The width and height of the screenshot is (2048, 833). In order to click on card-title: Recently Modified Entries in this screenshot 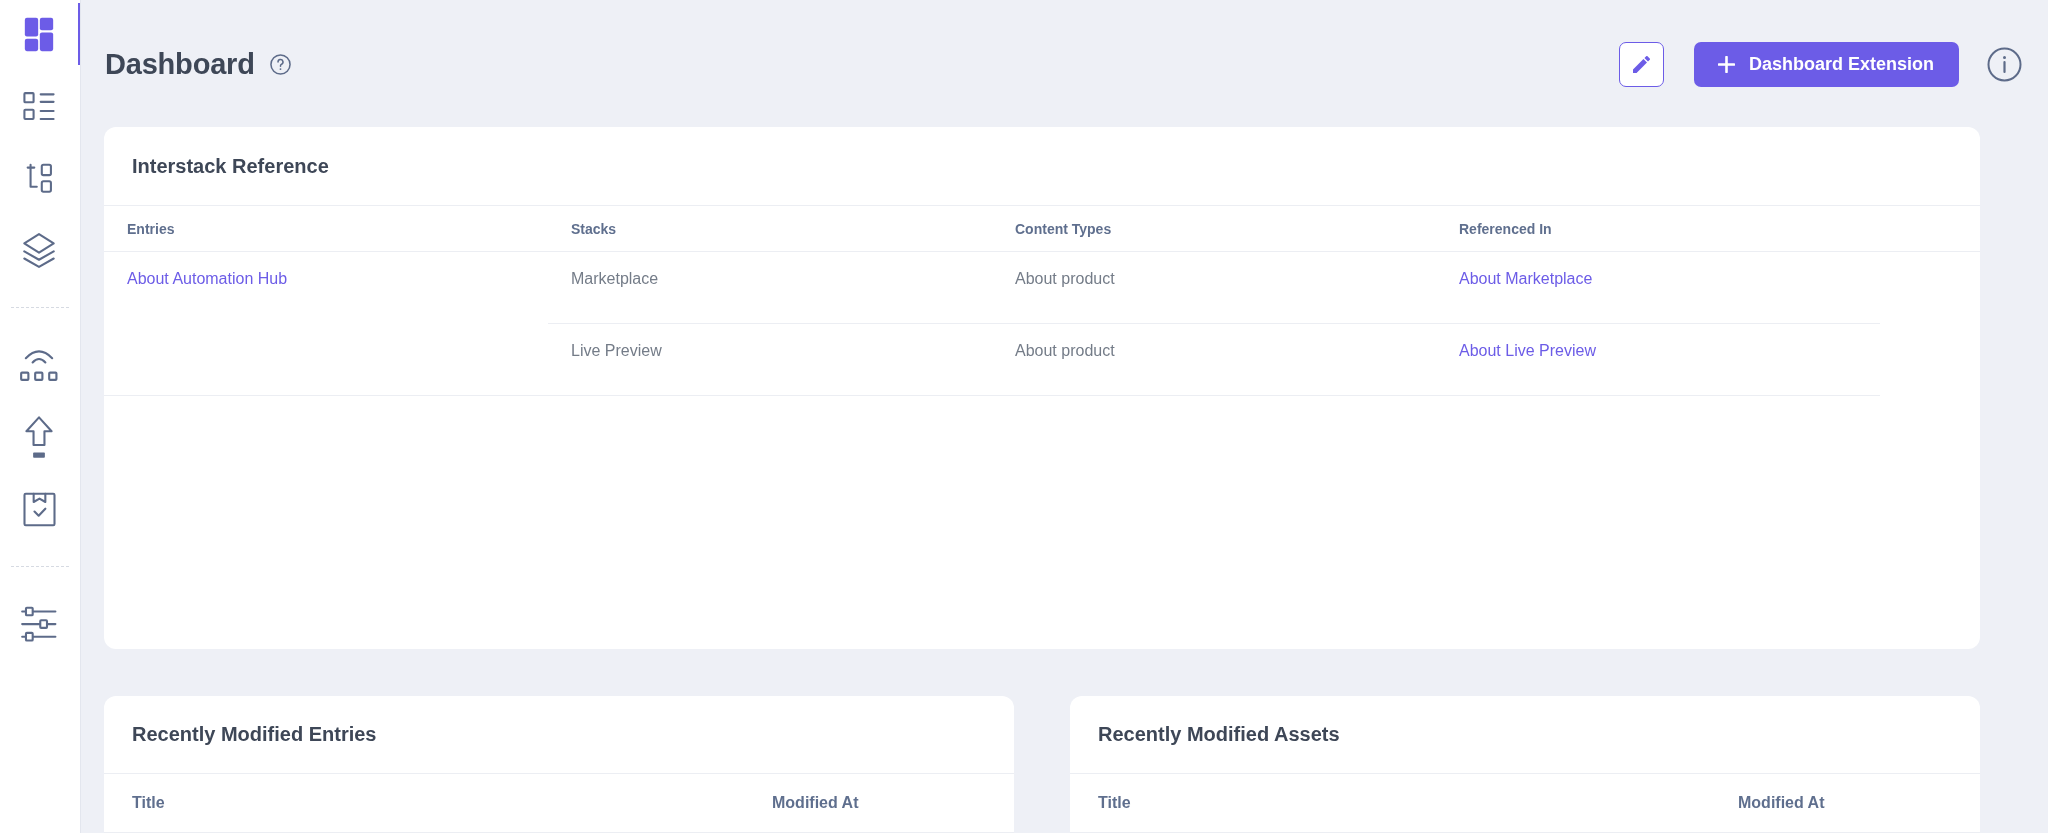, I will do `click(254, 734)`.